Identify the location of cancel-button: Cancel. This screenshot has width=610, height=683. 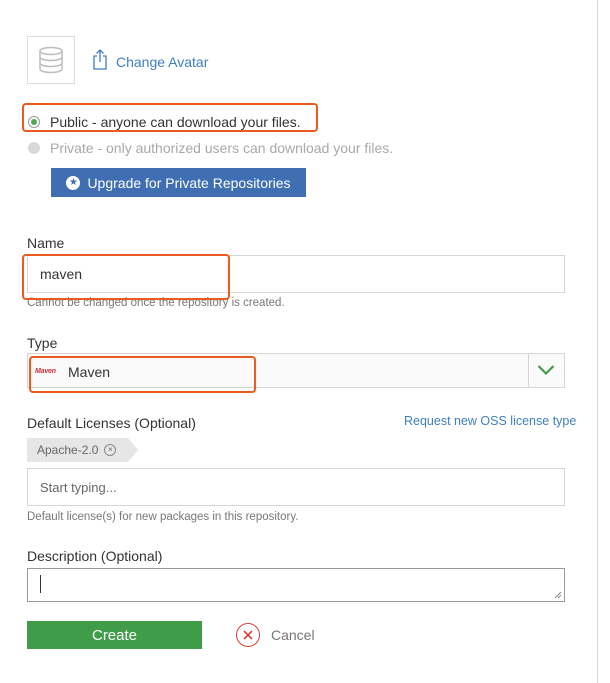
(275, 635).